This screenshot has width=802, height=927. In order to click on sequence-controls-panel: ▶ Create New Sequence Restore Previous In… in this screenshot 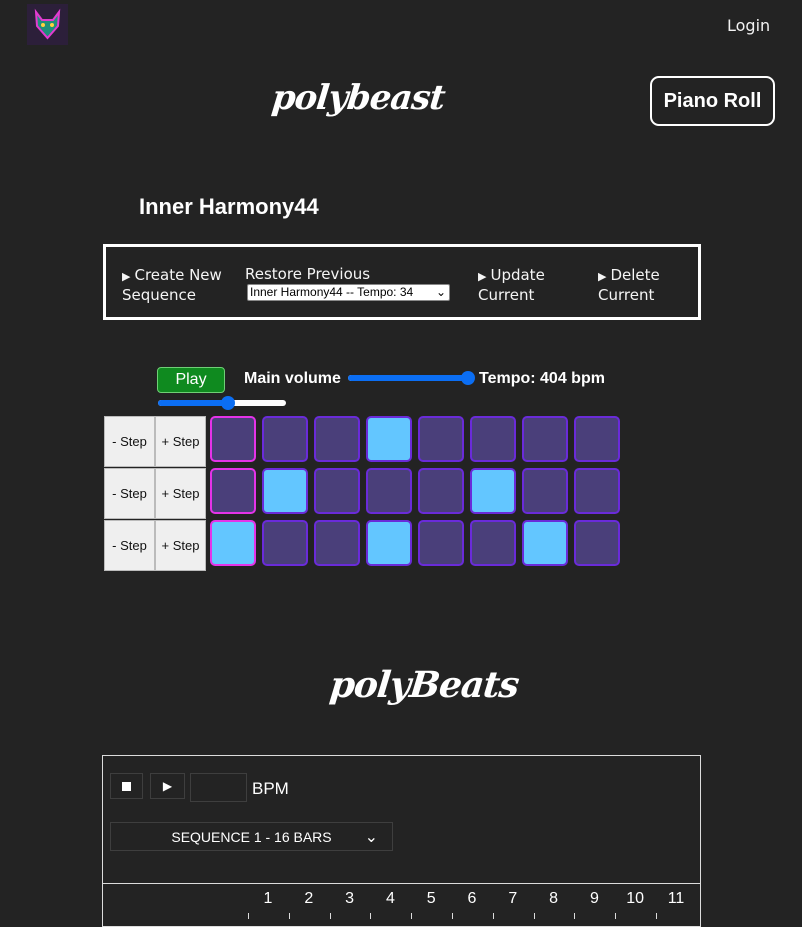, I will do `click(402, 282)`.